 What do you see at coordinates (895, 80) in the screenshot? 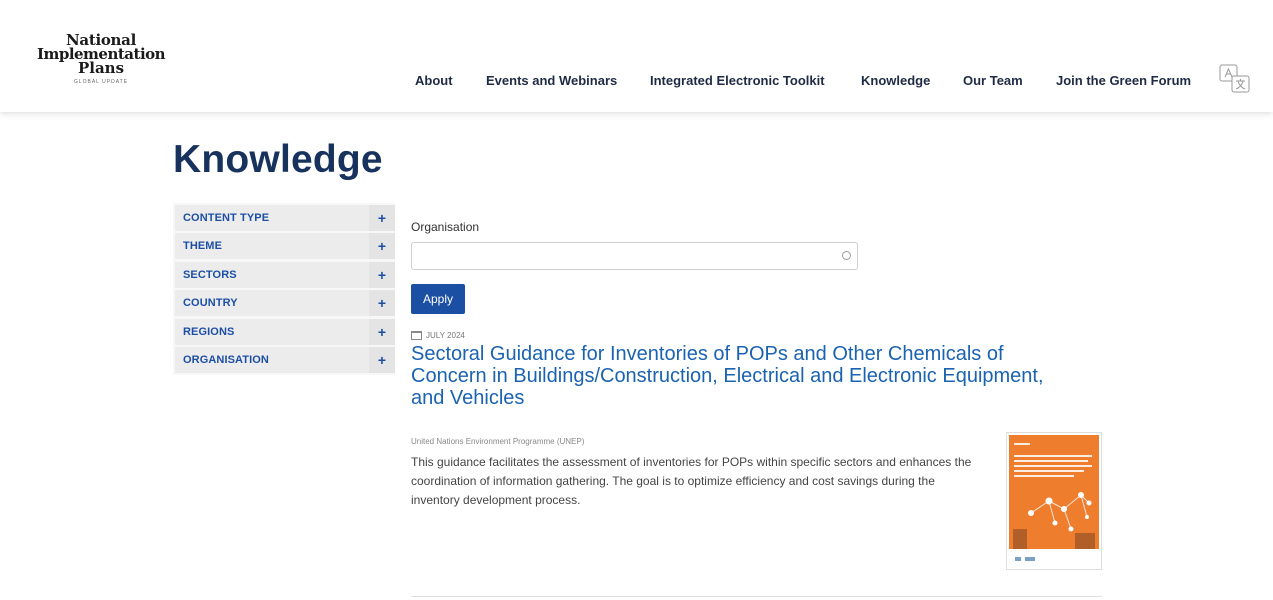
I see `nav-item-knowledge: Knowledge` at bounding box center [895, 80].